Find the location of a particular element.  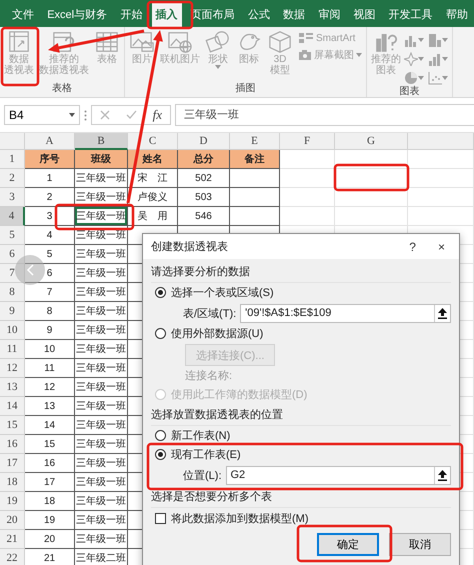

column-header: B is located at coordinates (101, 141).